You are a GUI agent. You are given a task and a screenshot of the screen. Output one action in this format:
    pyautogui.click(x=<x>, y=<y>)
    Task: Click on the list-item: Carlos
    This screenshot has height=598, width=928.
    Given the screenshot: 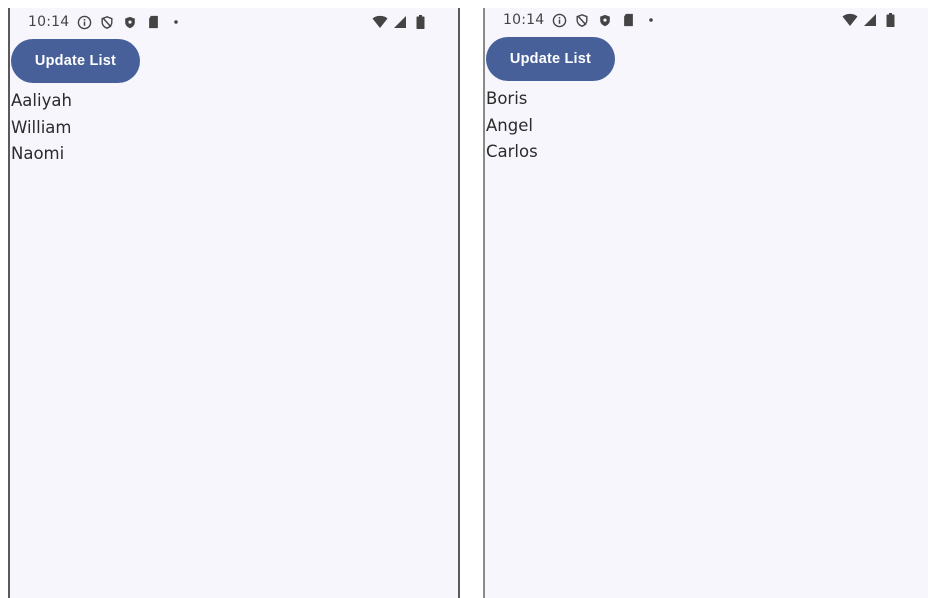 What is the action you would take?
    pyautogui.click(x=512, y=151)
    